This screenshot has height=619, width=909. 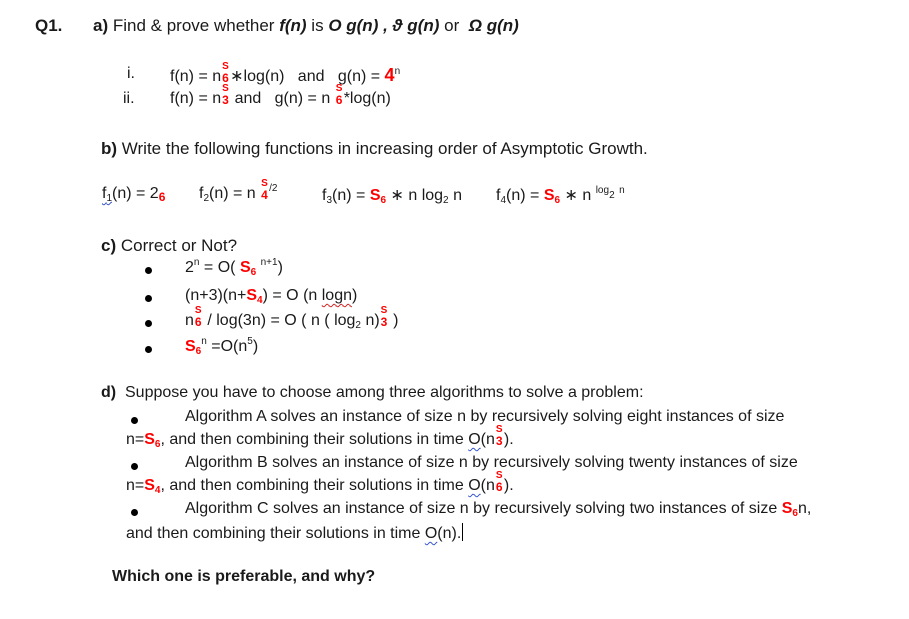 What do you see at coordinates (397, 71) in the screenshot?
I see `g-exponent: n` at bounding box center [397, 71].